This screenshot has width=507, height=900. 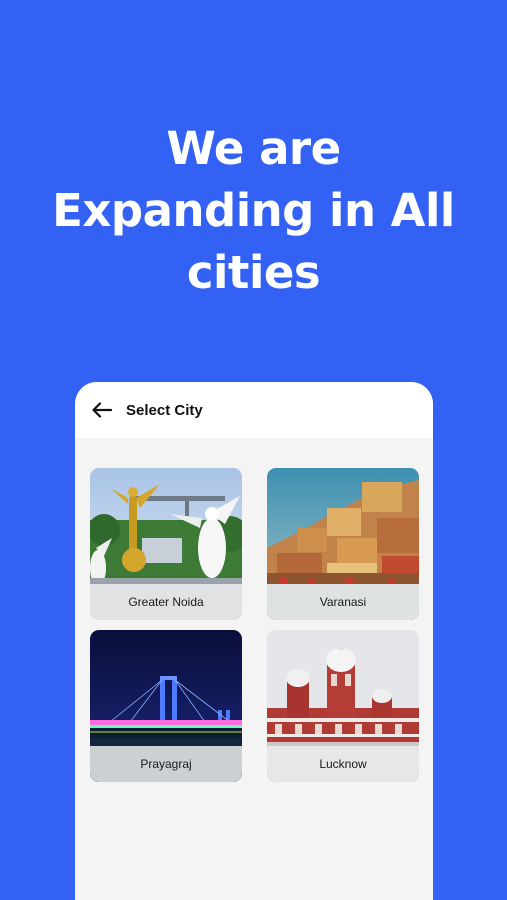 What do you see at coordinates (166, 764) in the screenshot?
I see `city-name: Prayagraj` at bounding box center [166, 764].